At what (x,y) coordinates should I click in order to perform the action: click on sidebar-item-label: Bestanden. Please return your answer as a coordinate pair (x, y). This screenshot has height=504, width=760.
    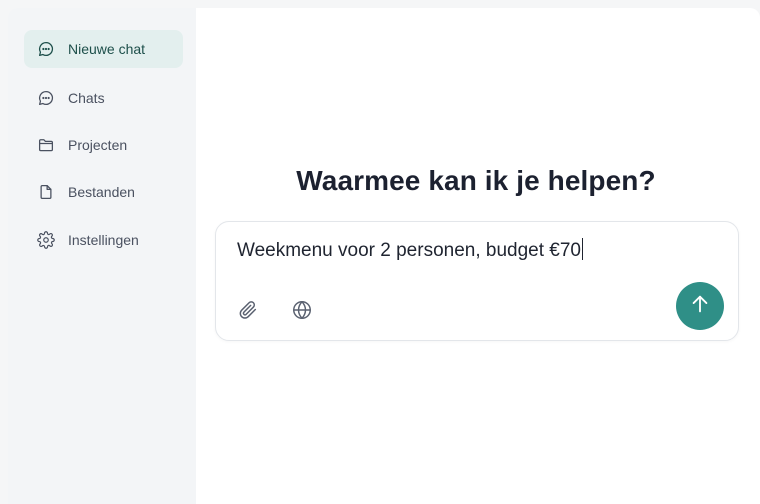
    Looking at the image, I should click on (101, 192).